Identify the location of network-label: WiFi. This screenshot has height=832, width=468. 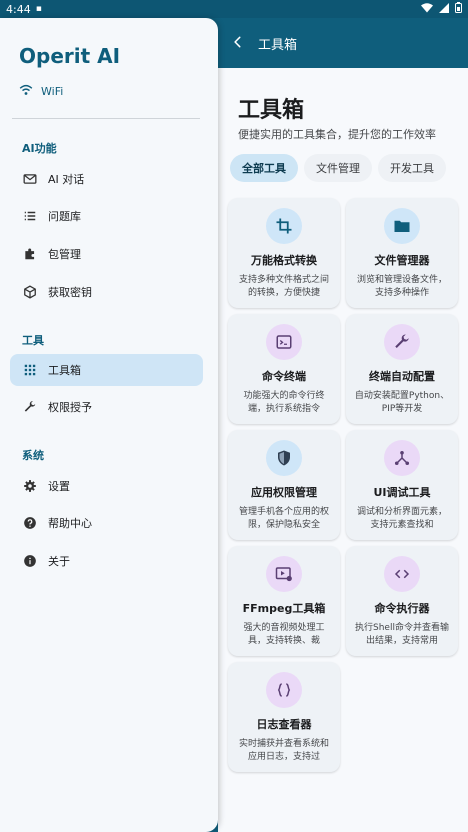
(52, 91).